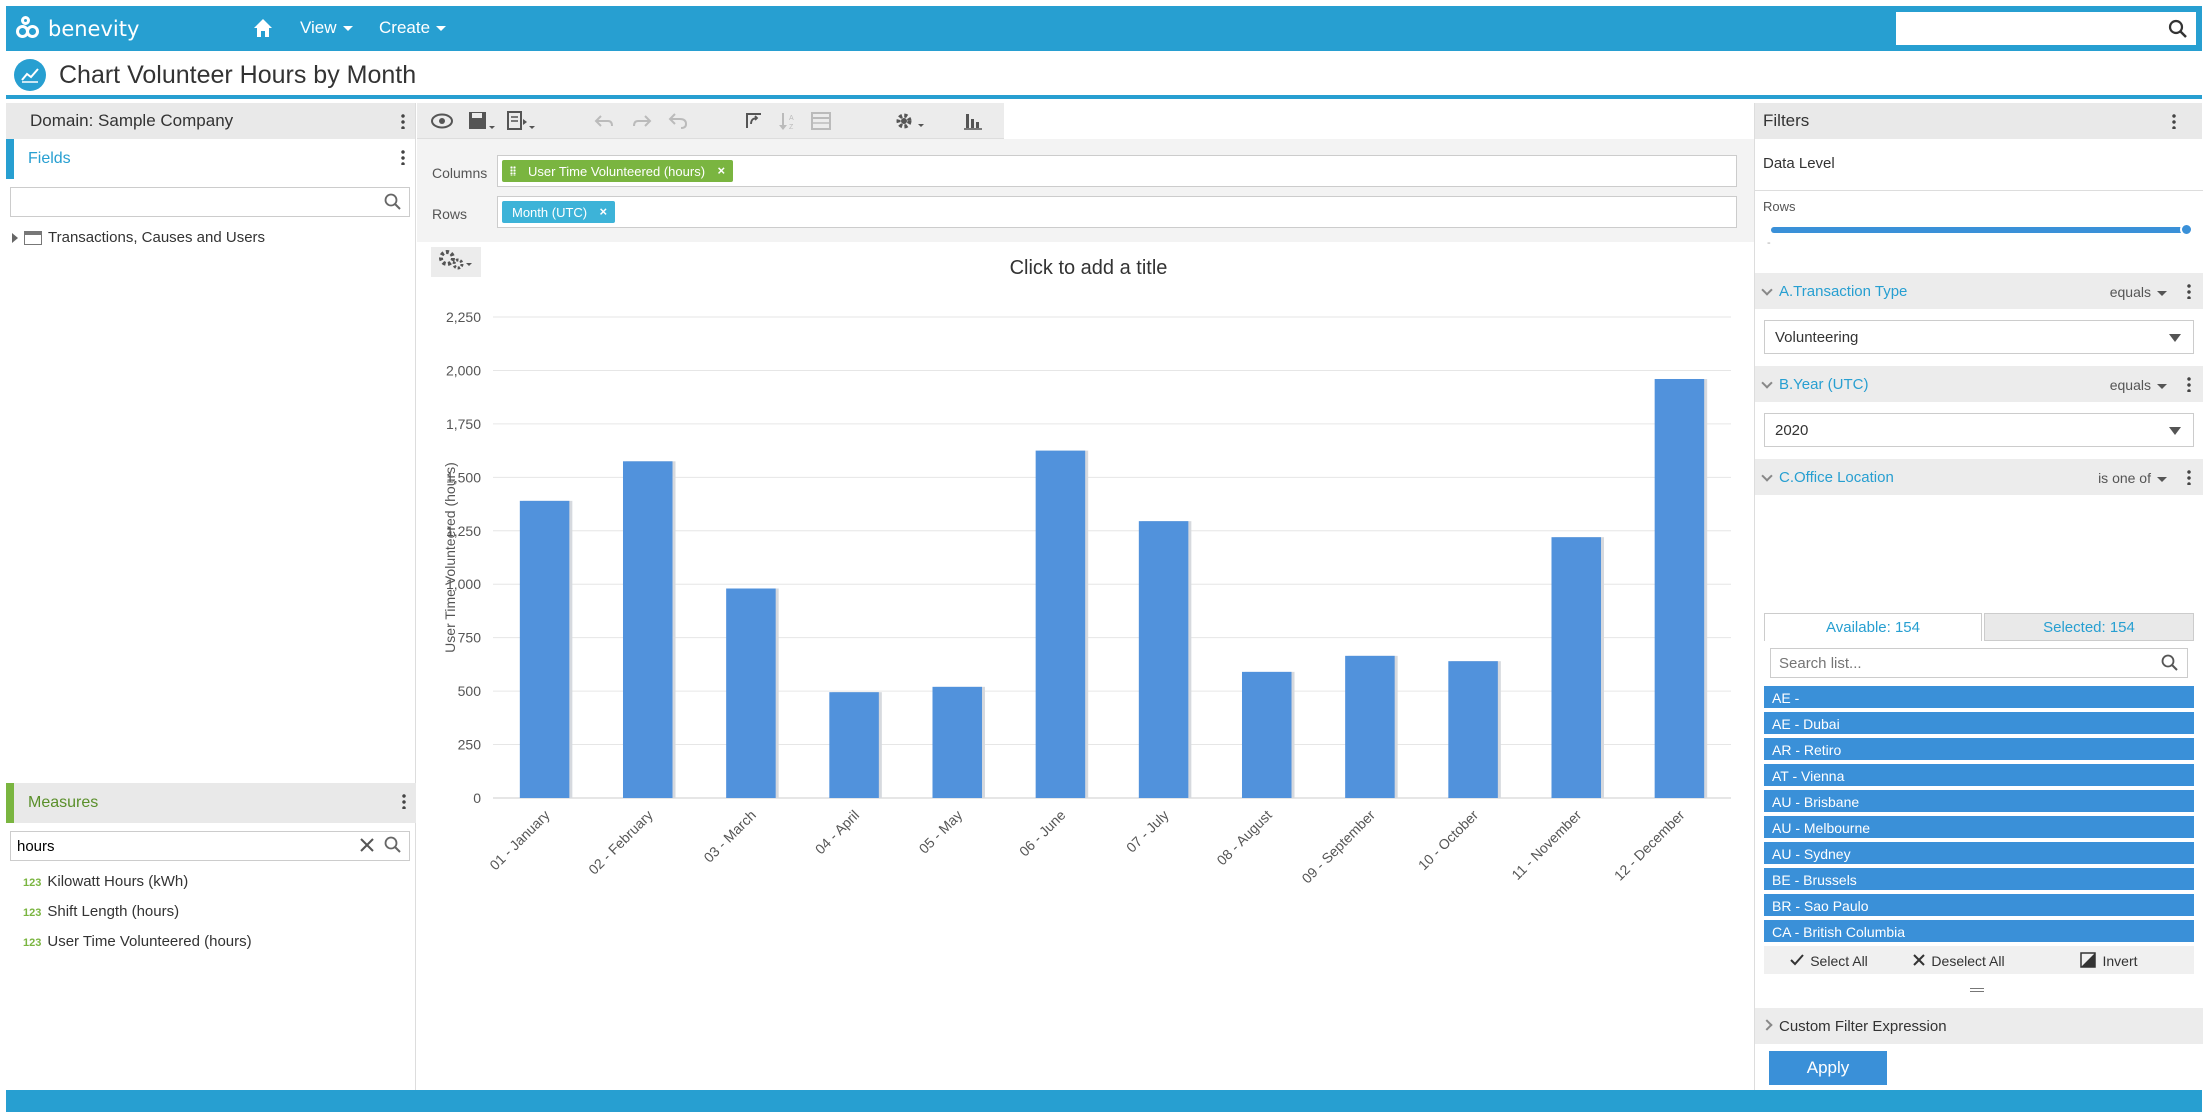 This screenshot has height=1112, width=2208. What do you see at coordinates (788, 121) in the screenshot?
I see `sort-icon: AZ` at bounding box center [788, 121].